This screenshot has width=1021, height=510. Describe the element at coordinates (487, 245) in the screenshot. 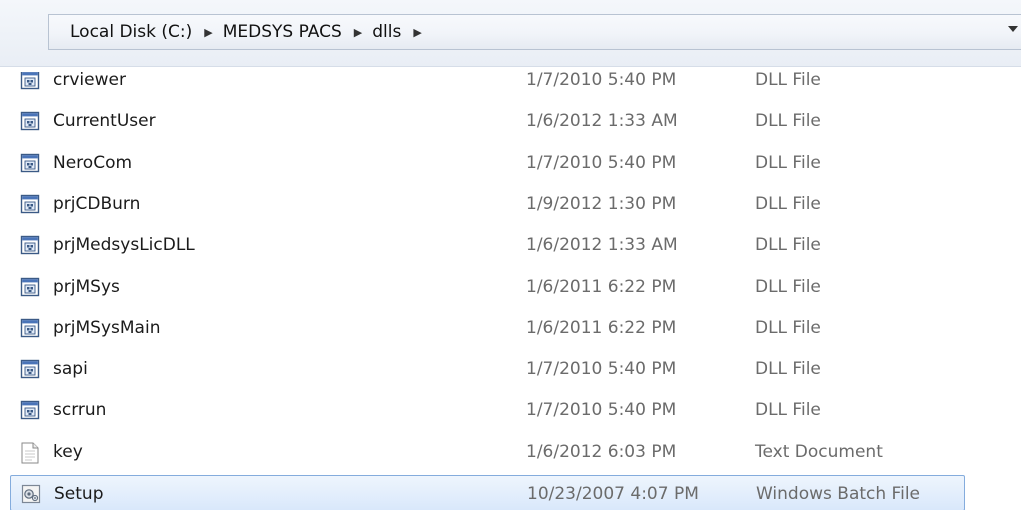

I see `file-row: prjMedsysLicDLL 1/6/2012 1:33 AM DLL File` at that location.